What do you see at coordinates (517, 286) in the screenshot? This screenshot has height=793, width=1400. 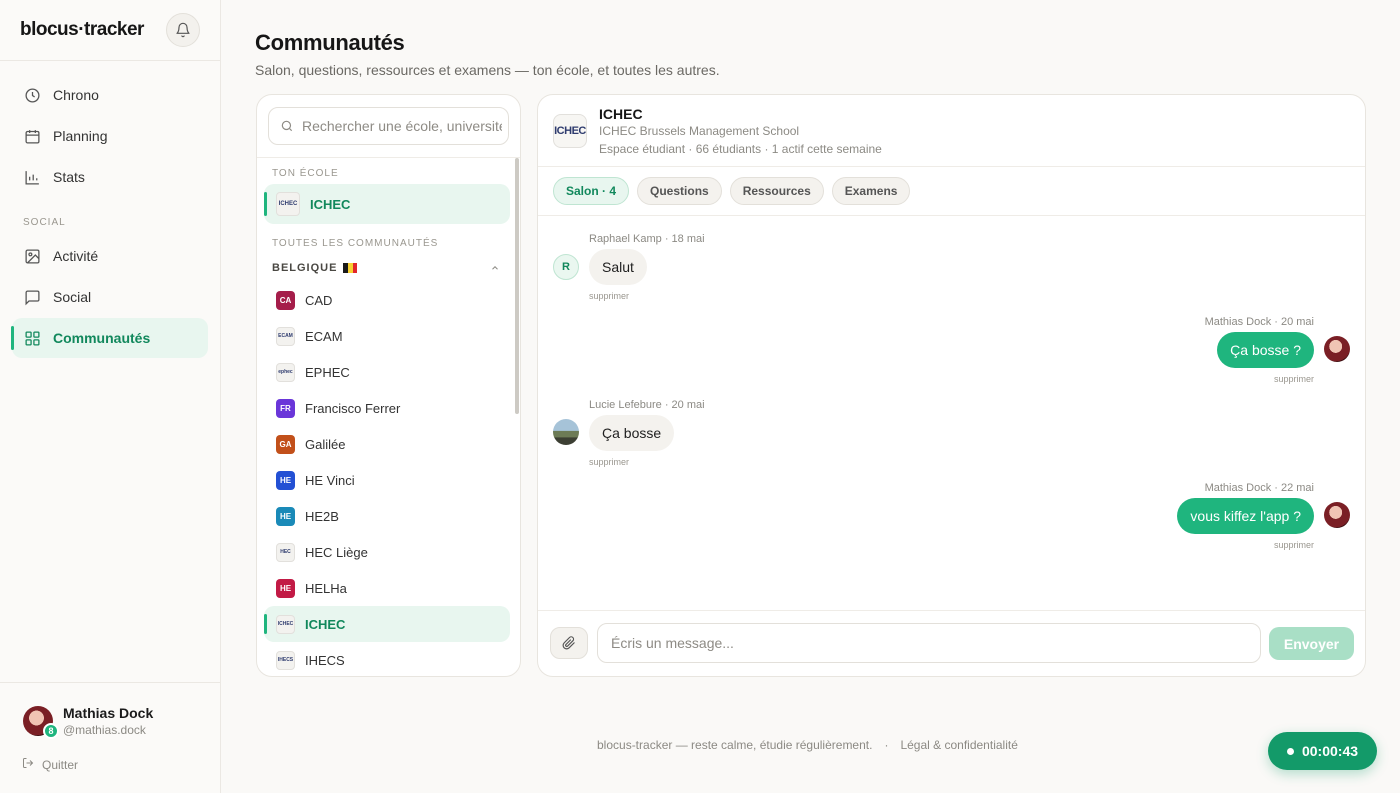 I see `list-scrollbar` at bounding box center [517, 286].